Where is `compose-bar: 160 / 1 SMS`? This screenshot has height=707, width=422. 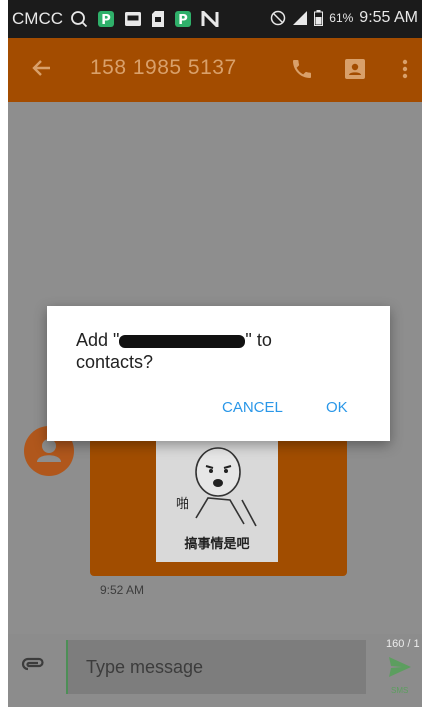 compose-bar: 160 / 1 SMS is located at coordinates (215, 670).